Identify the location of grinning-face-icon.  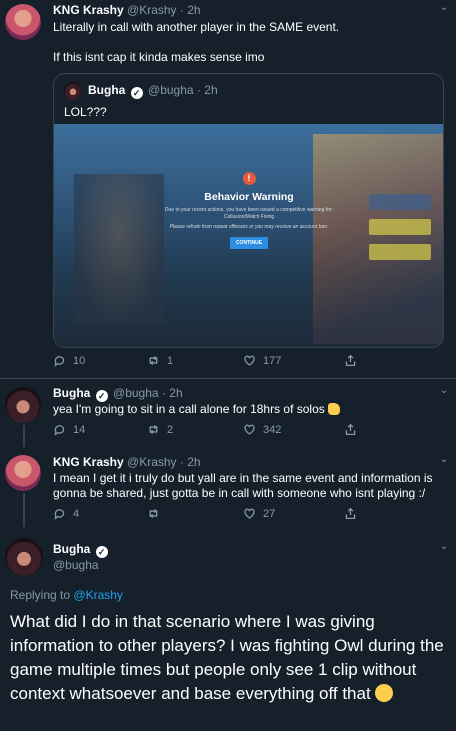
(383, 693).